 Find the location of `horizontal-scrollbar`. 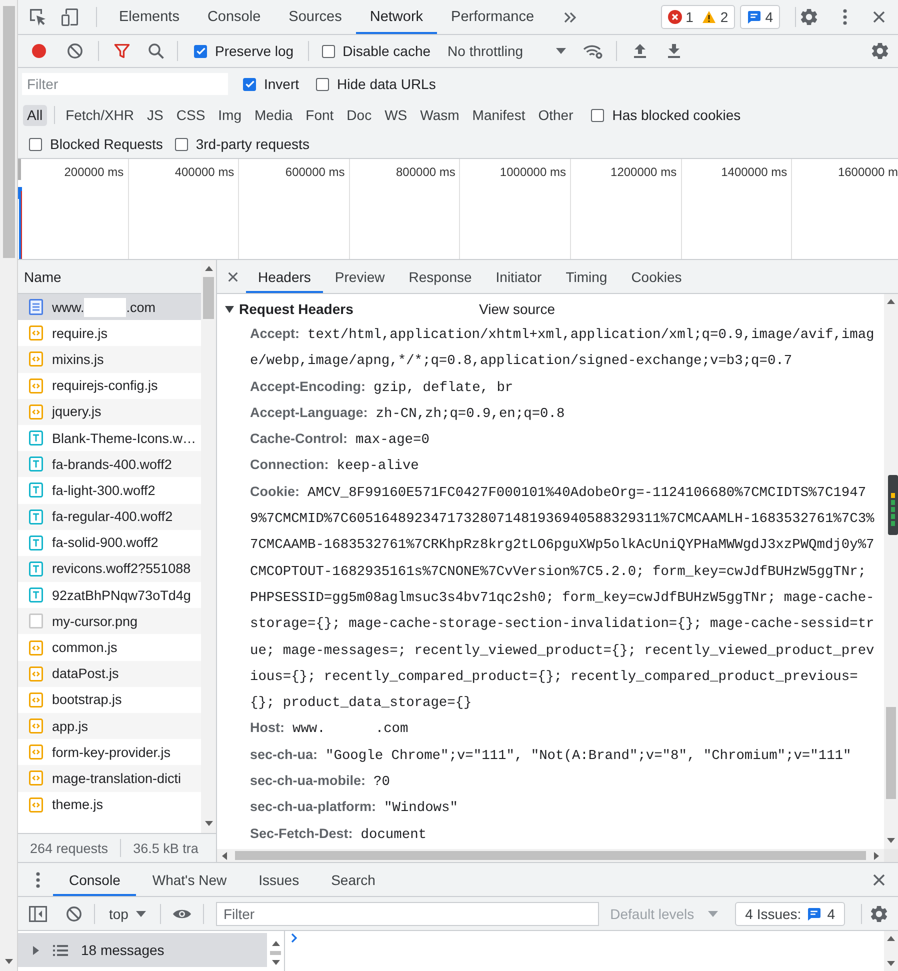

horizontal-scrollbar is located at coordinates (550, 855).